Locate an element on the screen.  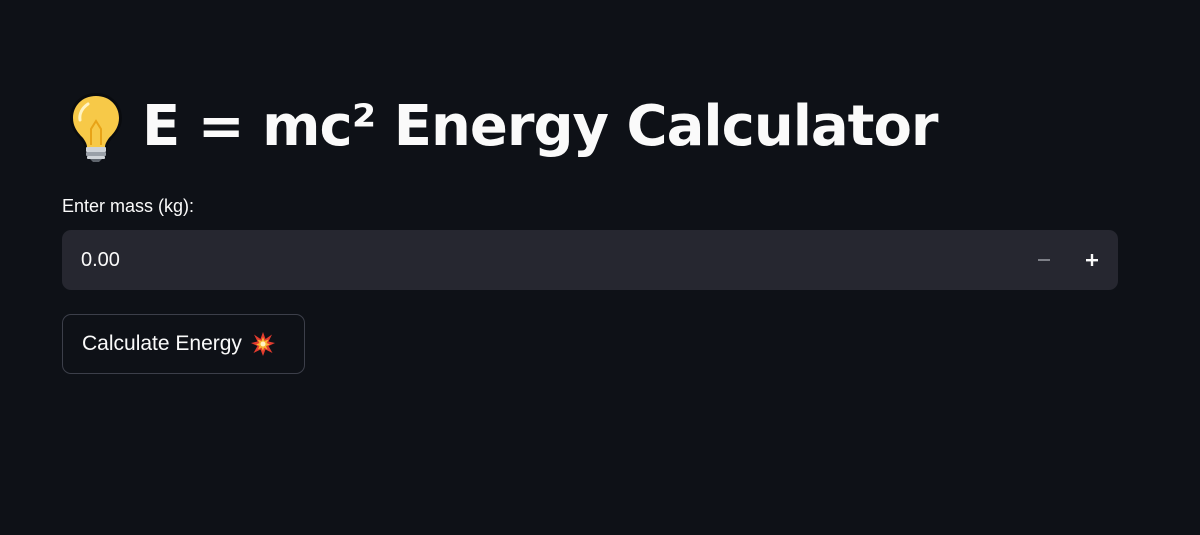
page-title: E = mc² Energy Calculator is located at coordinates (500, 126).